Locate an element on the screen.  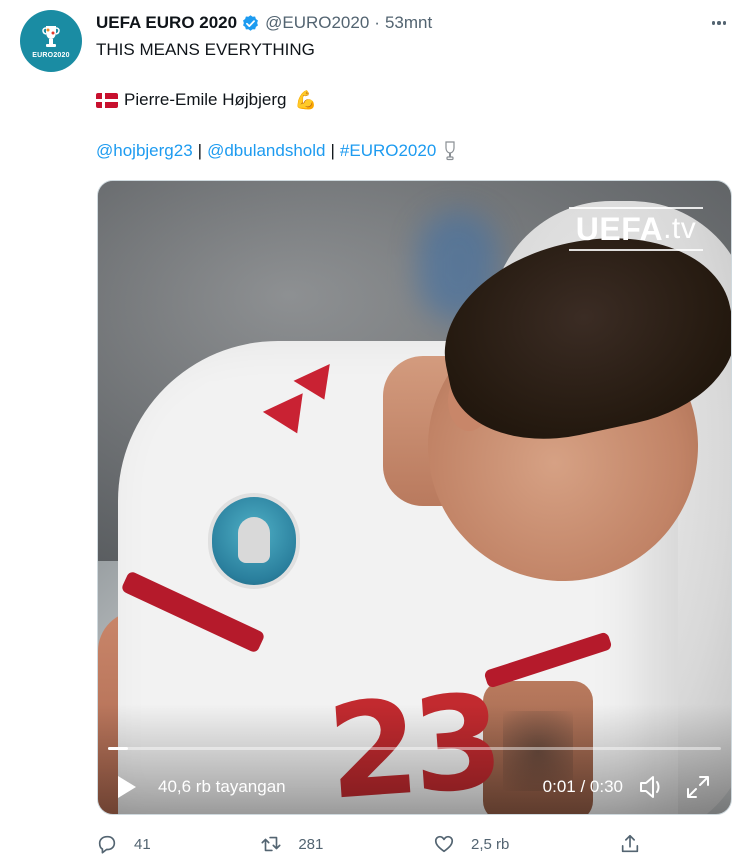
mention-hojbjerg23: @hojbjerg23 is located at coordinates (144, 151).